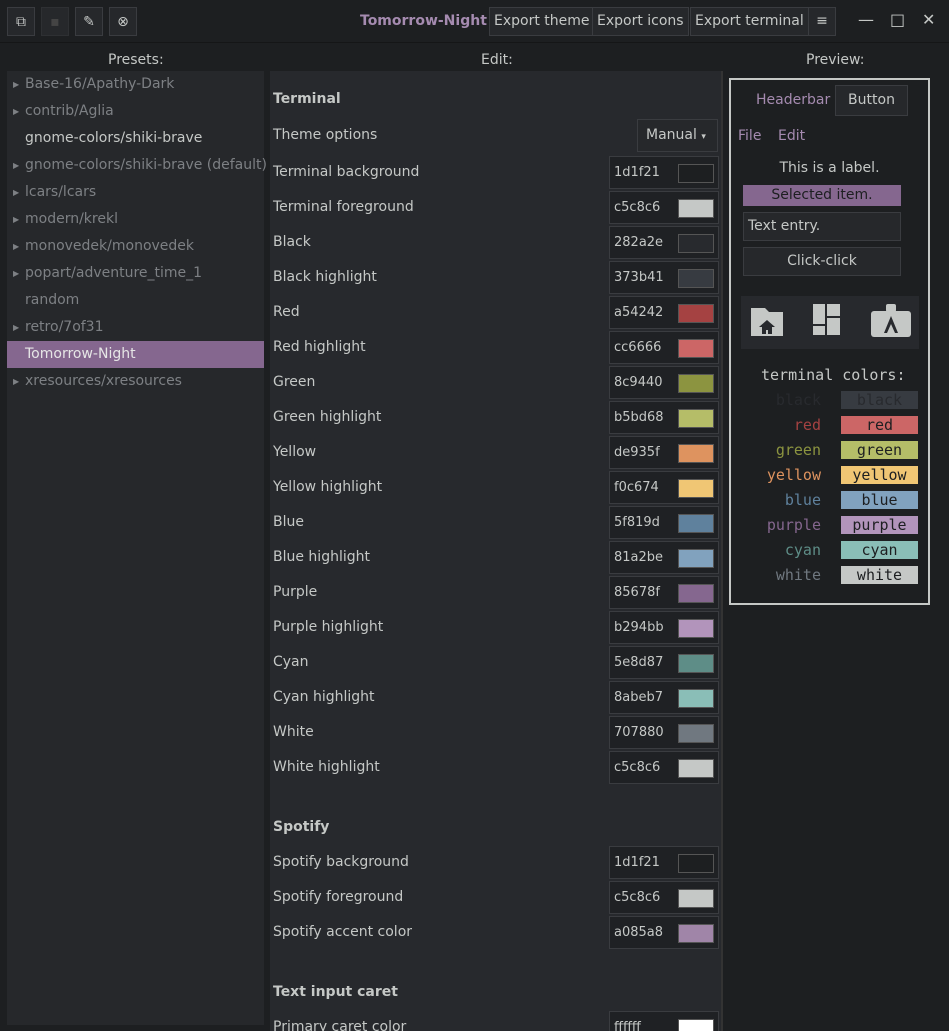 The width and height of the screenshot is (949, 1031). I want to click on color-field: de935f, so click(664, 452).